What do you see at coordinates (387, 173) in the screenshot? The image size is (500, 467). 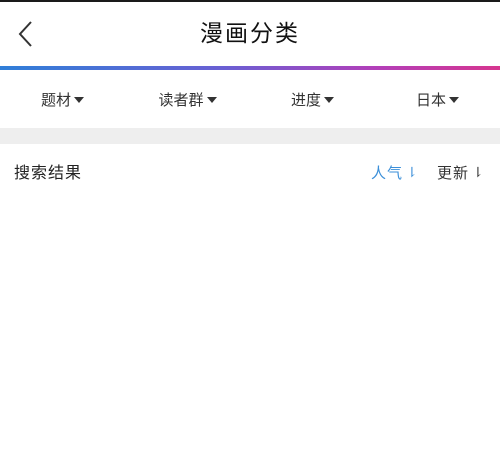 I see `sort-popular-label: 人气` at bounding box center [387, 173].